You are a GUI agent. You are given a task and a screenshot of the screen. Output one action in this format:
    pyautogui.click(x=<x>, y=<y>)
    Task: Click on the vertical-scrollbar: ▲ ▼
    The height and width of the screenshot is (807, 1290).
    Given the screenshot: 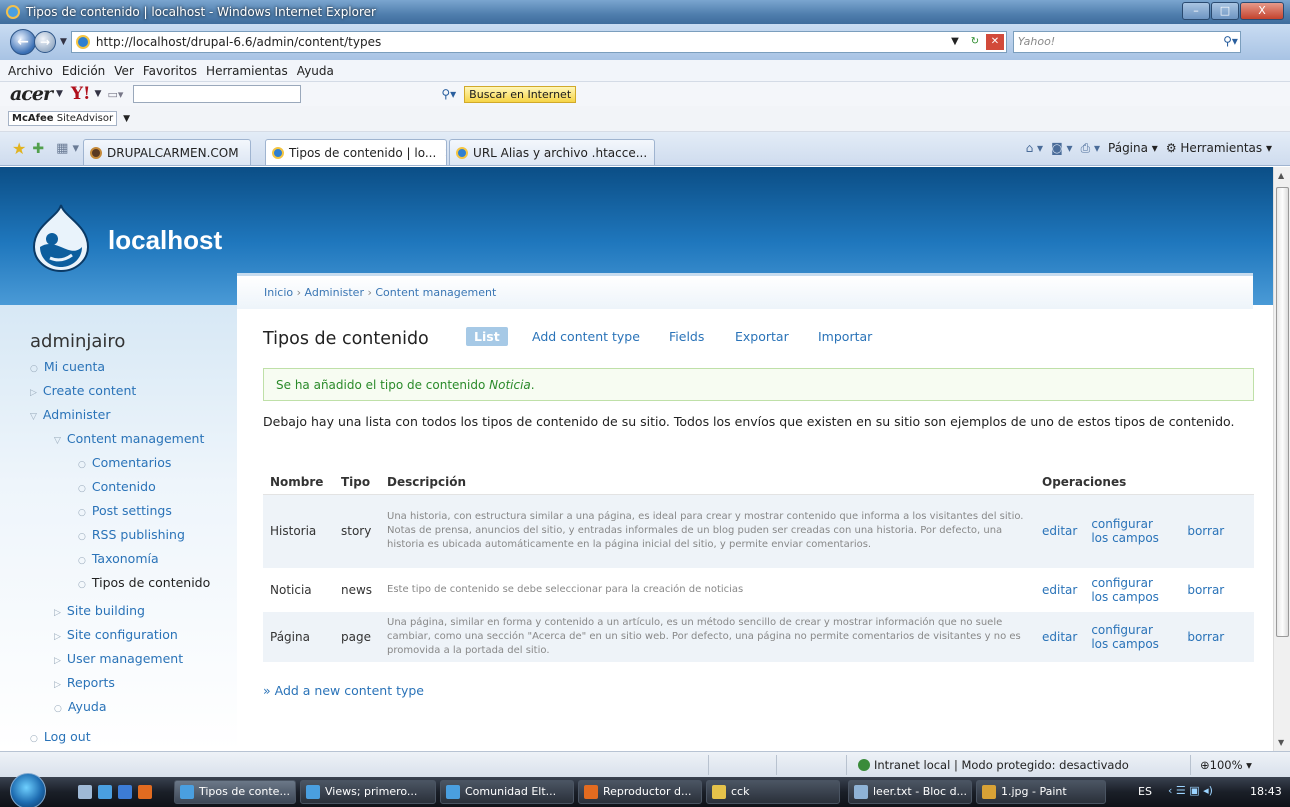 What is the action you would take?
    pyautogui.click(x=1281, y=459)
    